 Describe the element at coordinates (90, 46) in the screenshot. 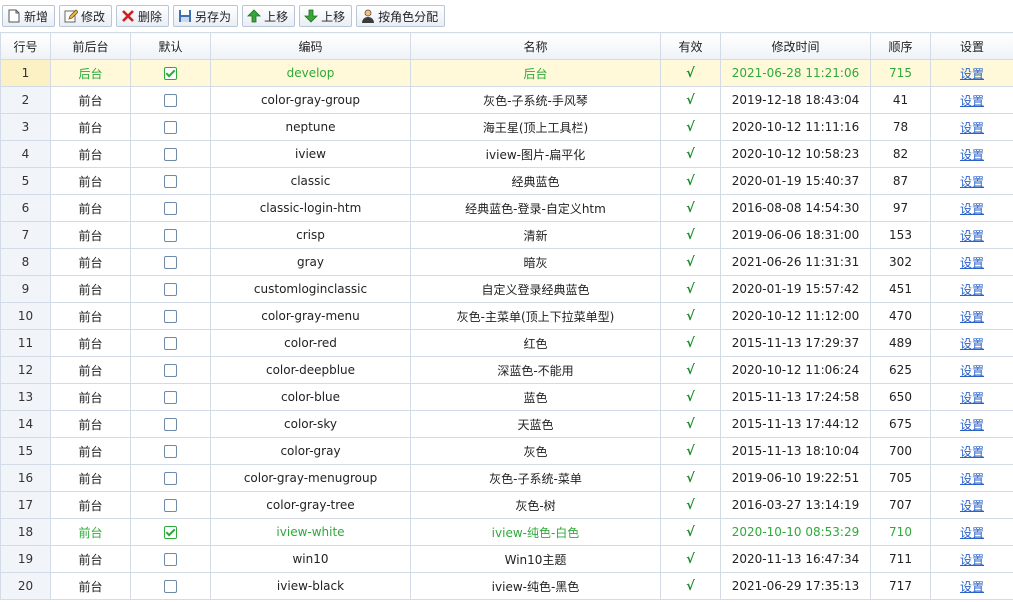

I see `column-header-side: 前后台` at that location.